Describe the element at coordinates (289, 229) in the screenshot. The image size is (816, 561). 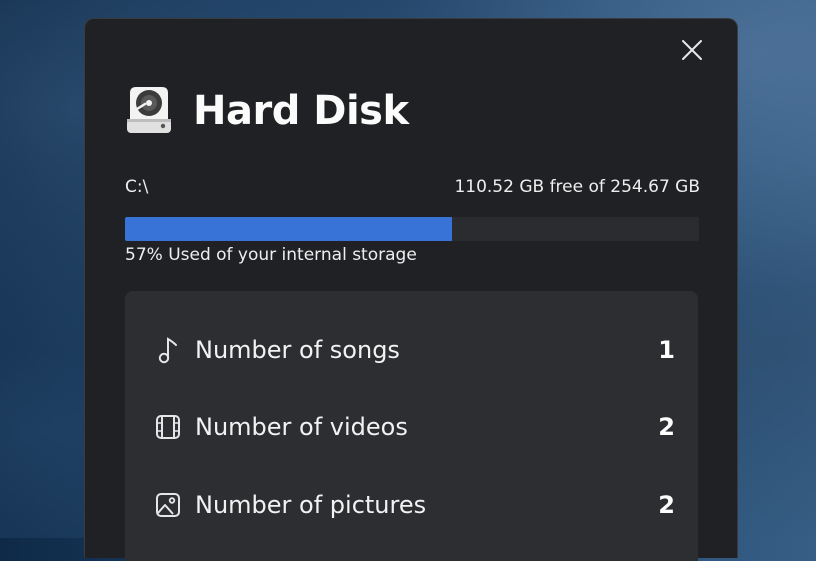
I see `storage-usage-fill` at that location.